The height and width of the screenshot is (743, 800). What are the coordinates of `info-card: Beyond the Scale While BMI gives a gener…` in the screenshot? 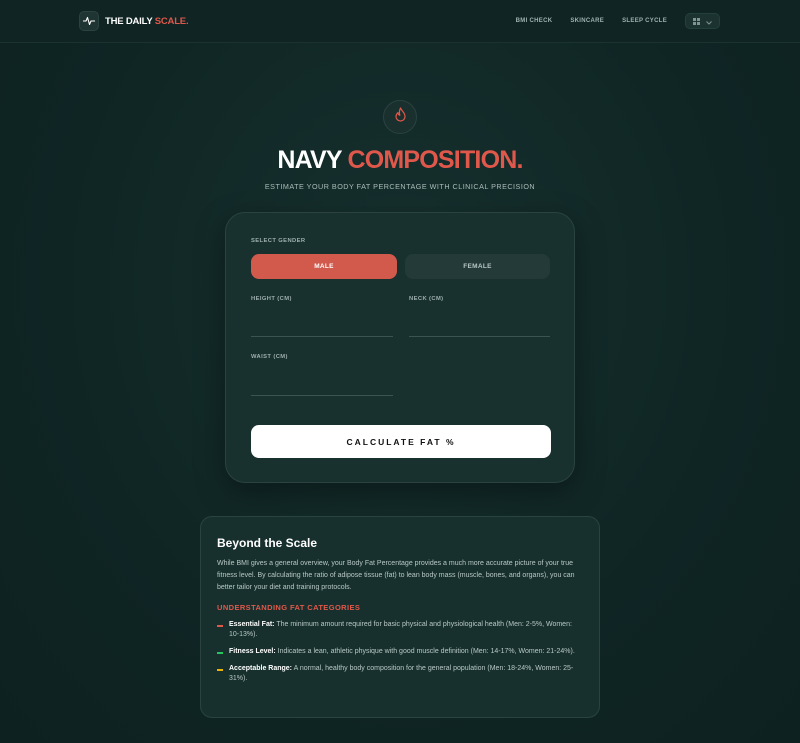 It's located at (400, 617).